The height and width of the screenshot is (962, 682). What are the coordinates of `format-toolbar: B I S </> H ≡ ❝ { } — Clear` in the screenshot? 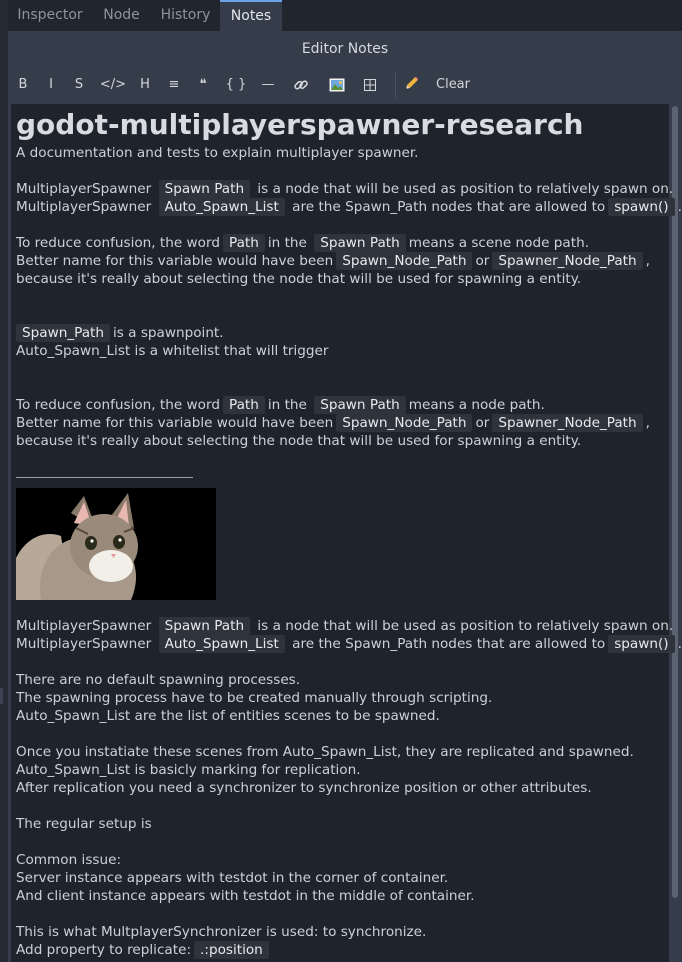 It's located at (345, 85).